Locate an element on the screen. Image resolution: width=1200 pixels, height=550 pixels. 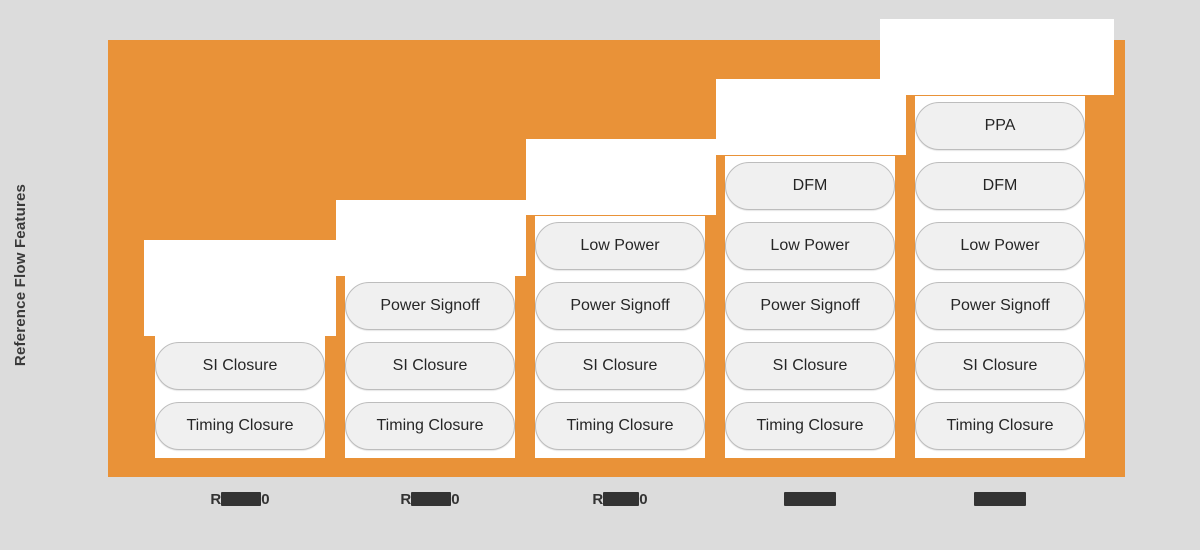
x-tick-prefix-2: R is located at coordinates (406, 499).